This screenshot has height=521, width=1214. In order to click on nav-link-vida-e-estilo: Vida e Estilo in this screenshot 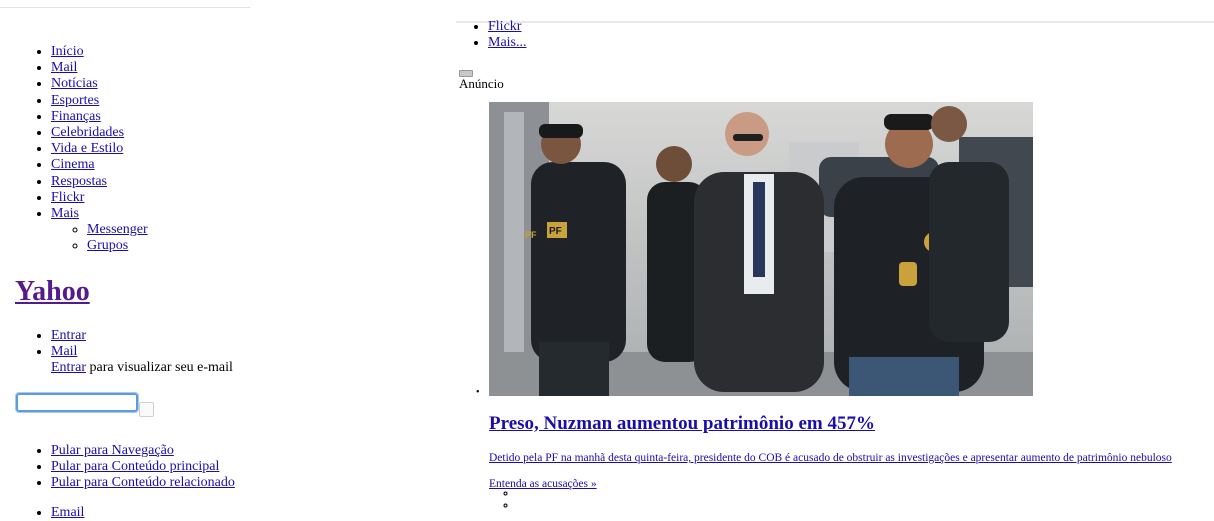, I will do `click(87, 148)`.